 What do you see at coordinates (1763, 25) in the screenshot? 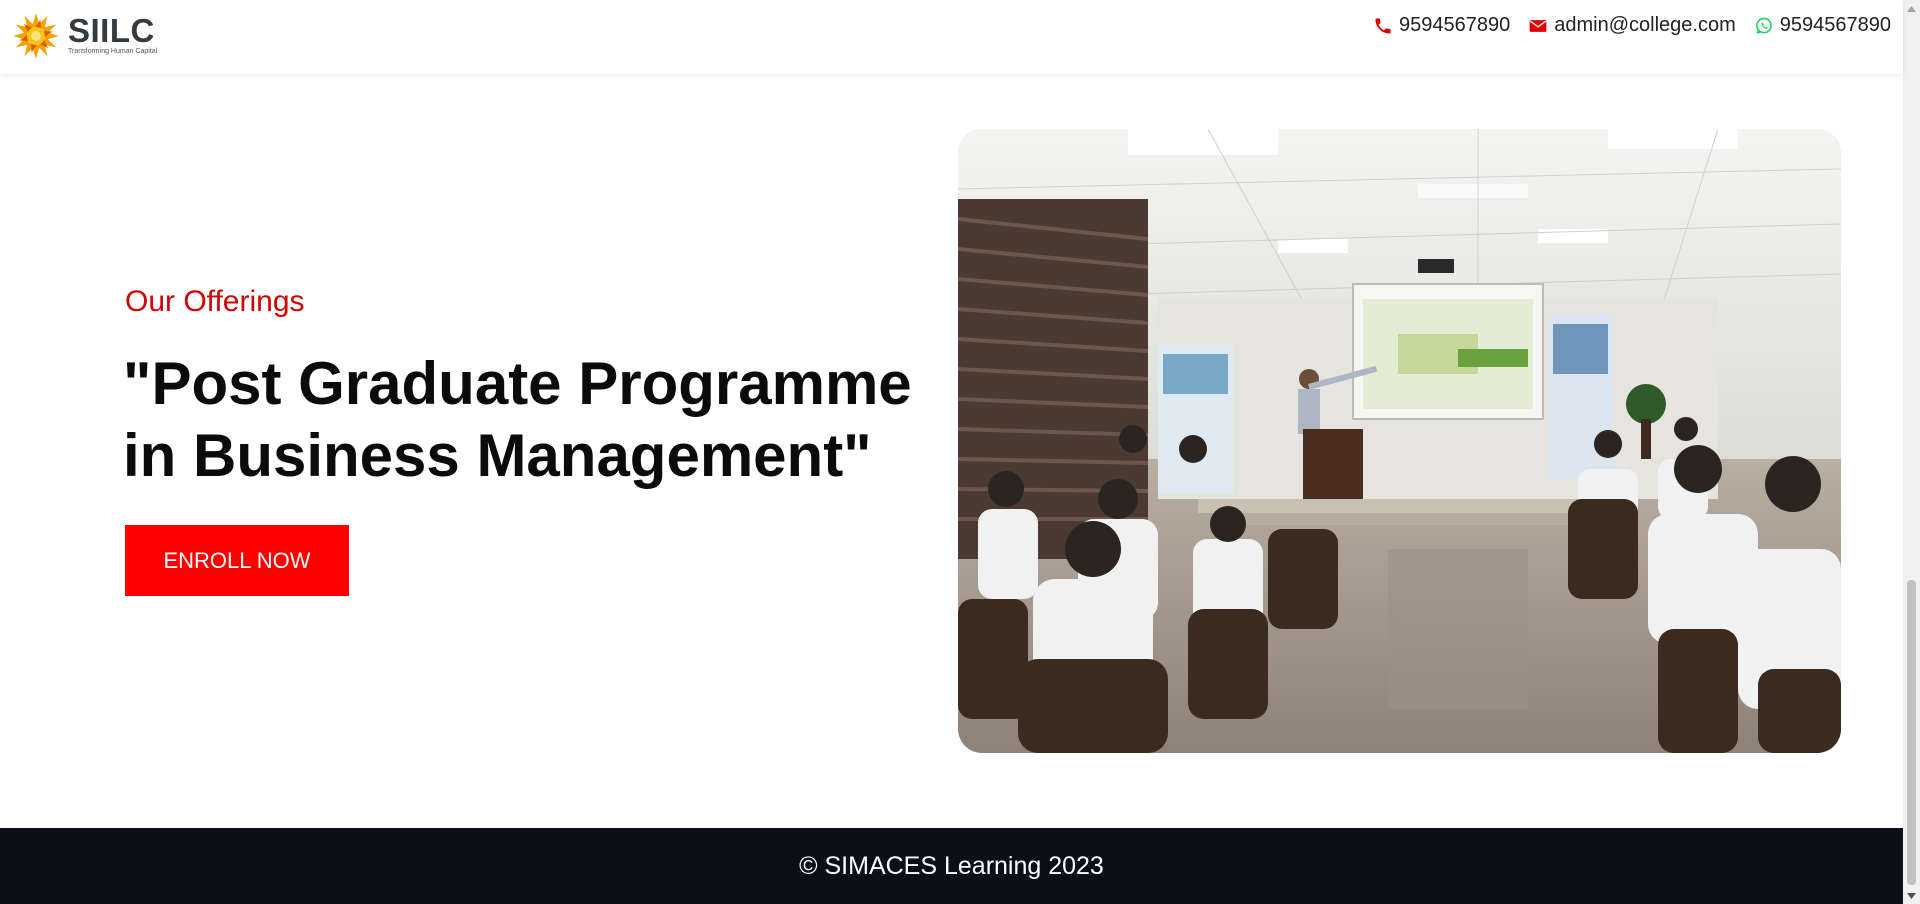
I see `whatsapp-icon` at bounding box center [1763, 25].